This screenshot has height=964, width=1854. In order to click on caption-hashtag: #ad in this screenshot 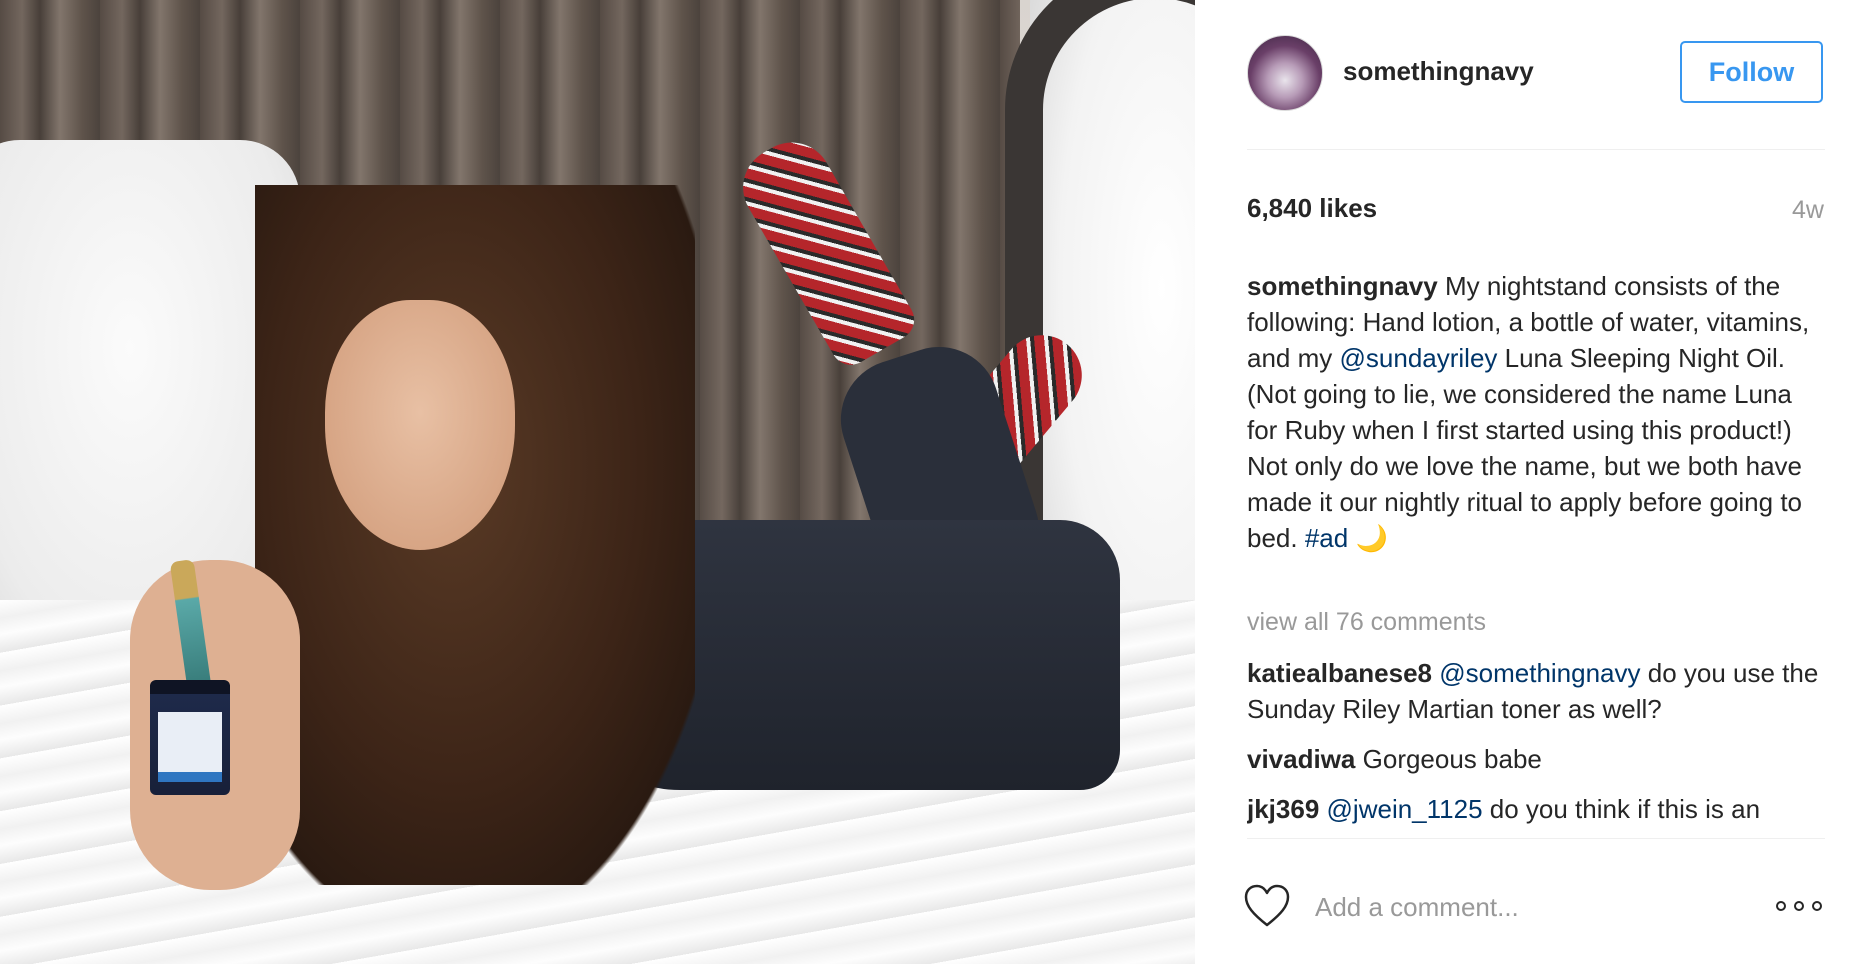, I will do `click(1326, 538)`.